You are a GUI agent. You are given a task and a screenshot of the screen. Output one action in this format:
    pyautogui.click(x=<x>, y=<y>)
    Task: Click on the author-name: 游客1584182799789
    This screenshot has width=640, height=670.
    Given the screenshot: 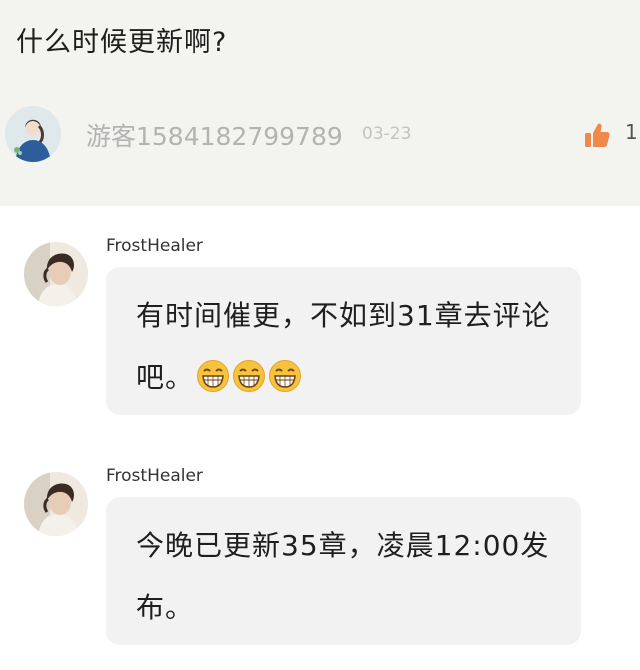 What is the action you would take?
    pyautogui.click(x=214, y=135)
    